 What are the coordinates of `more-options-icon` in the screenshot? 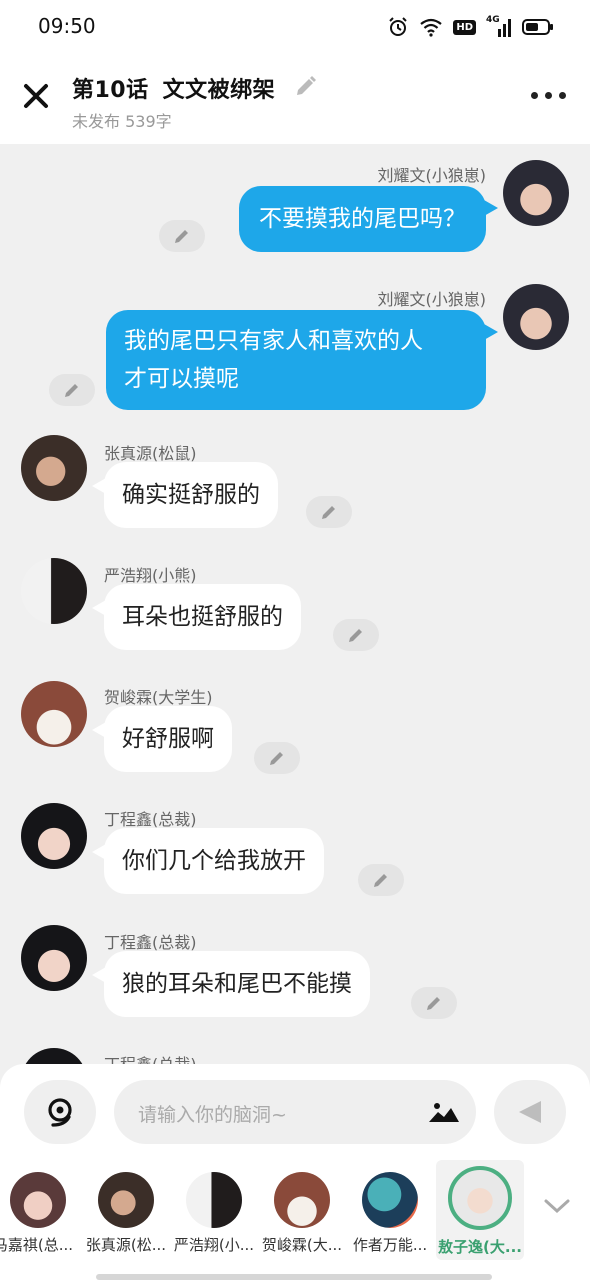 It's located at (548, 95).